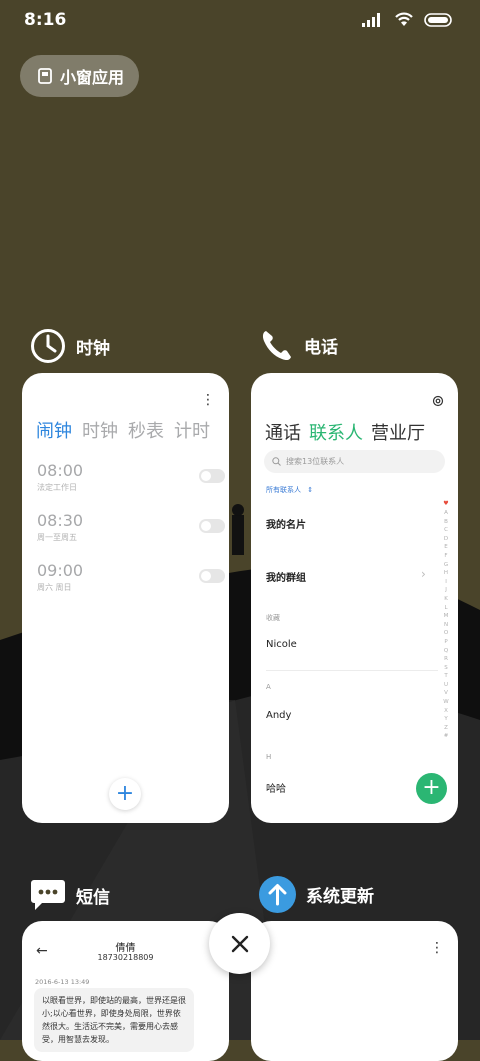 The height and width of the screenshot is (1061, 480). What do you see at coordinates (446, 503) in the screenshot?
I see `favorites-heart-icon: ♥` at bounding box center [446, 503].